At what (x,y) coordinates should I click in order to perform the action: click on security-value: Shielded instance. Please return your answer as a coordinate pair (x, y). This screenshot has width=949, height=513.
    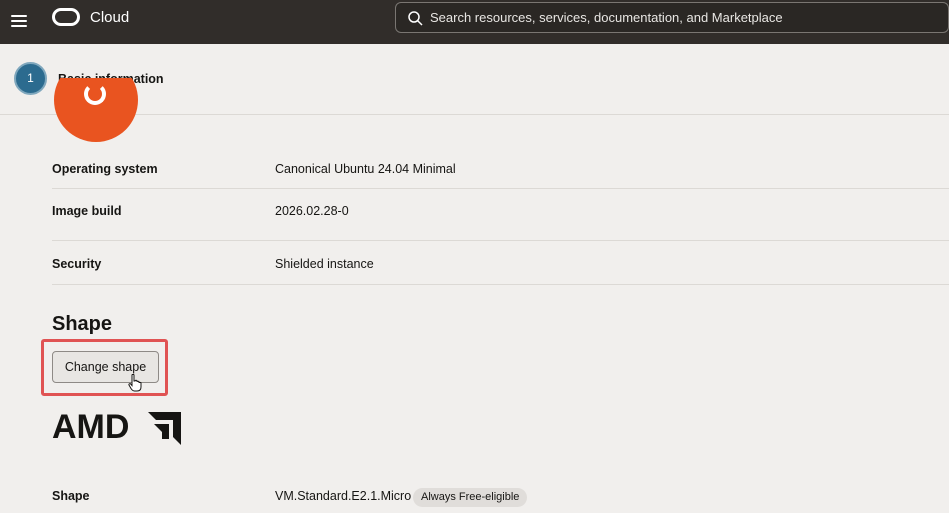
    Looking at the image, I should click on (324, 264).